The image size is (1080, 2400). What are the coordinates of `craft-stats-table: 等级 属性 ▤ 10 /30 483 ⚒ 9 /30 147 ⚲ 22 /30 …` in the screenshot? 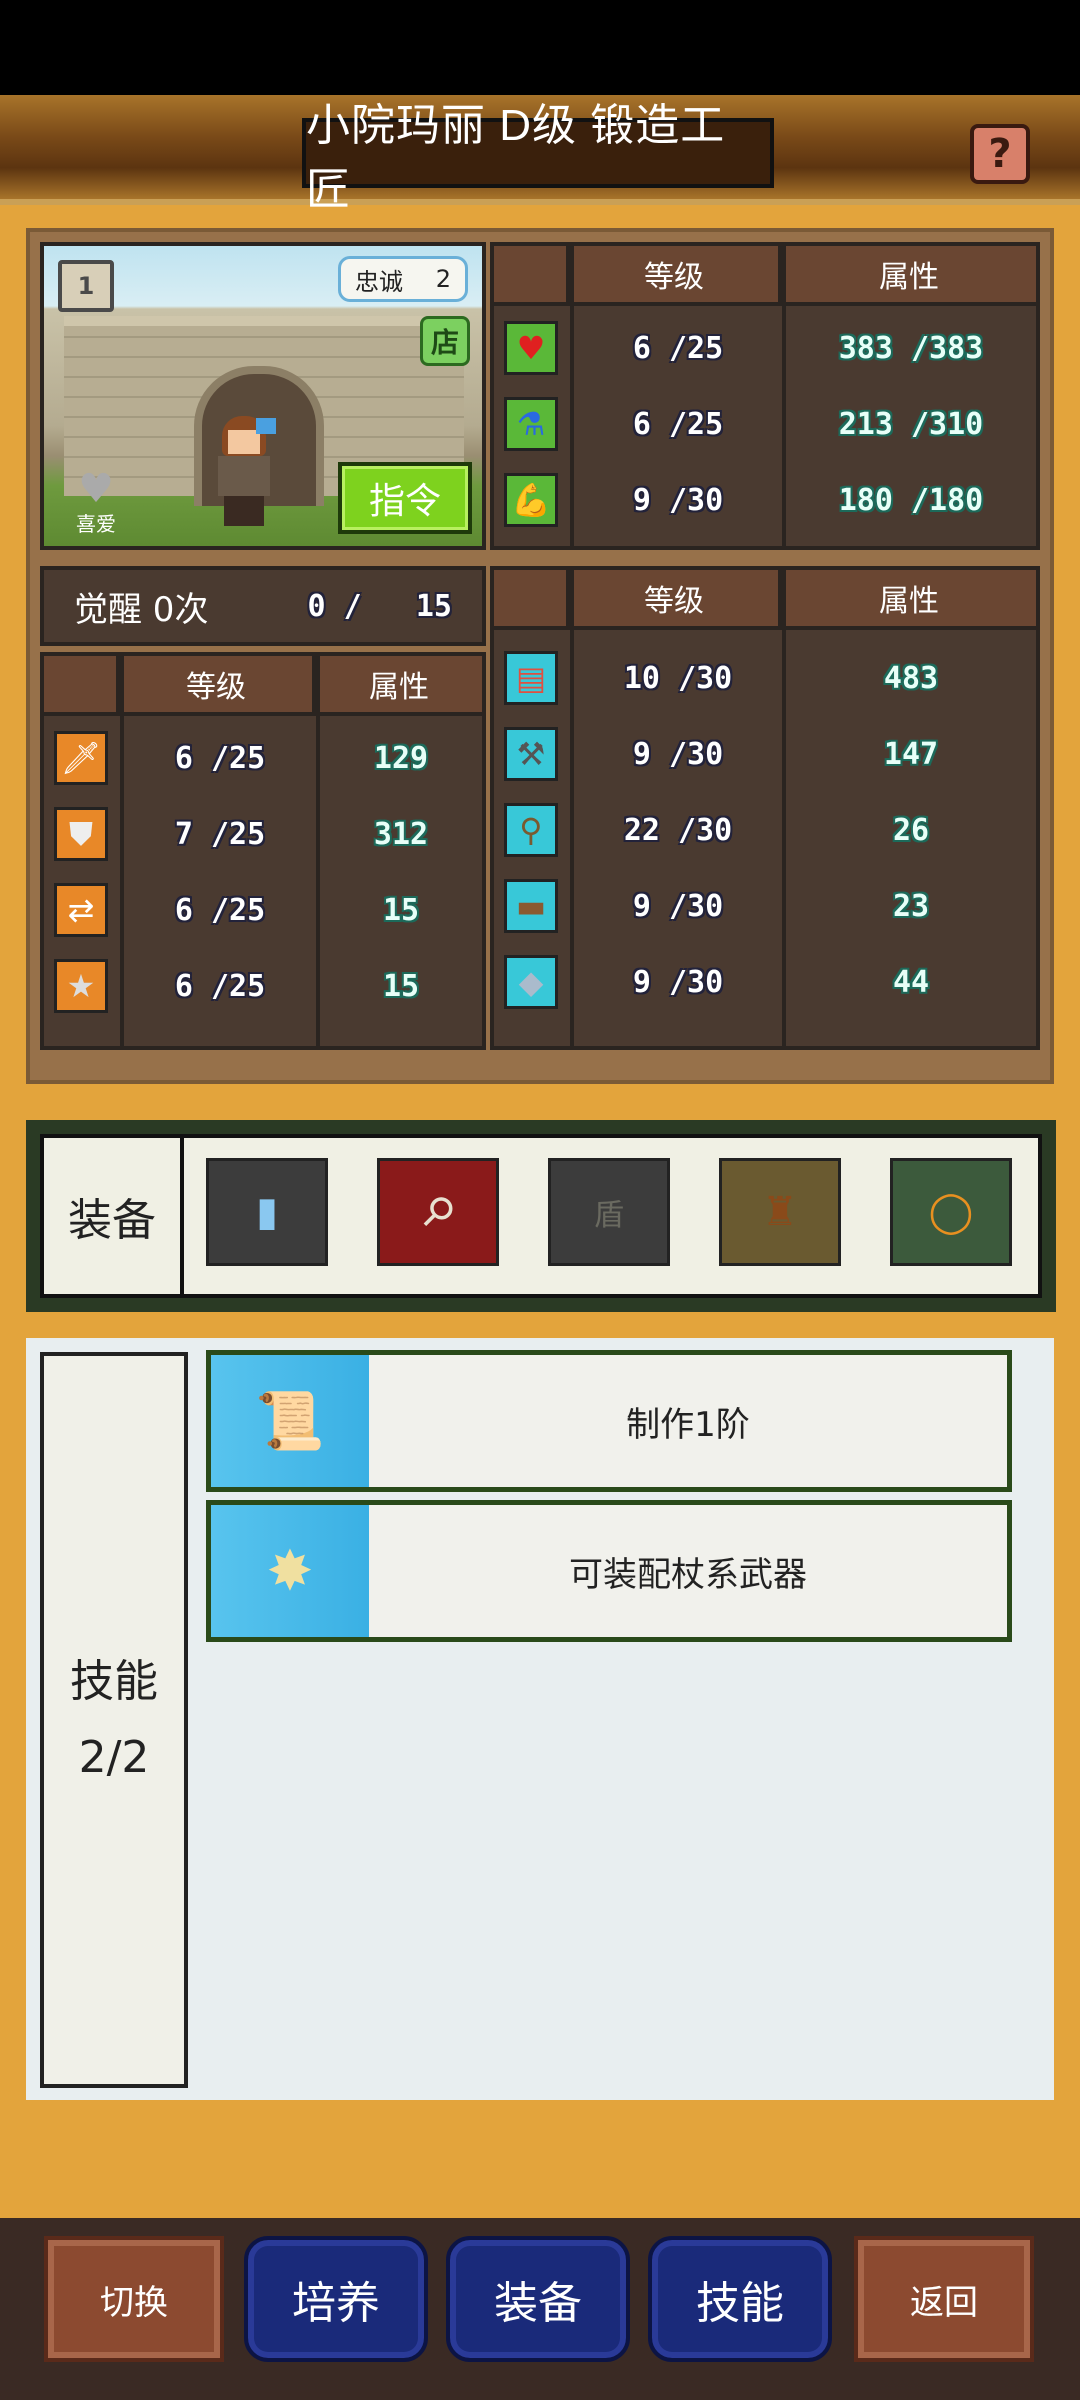 It's located at (765, 808).